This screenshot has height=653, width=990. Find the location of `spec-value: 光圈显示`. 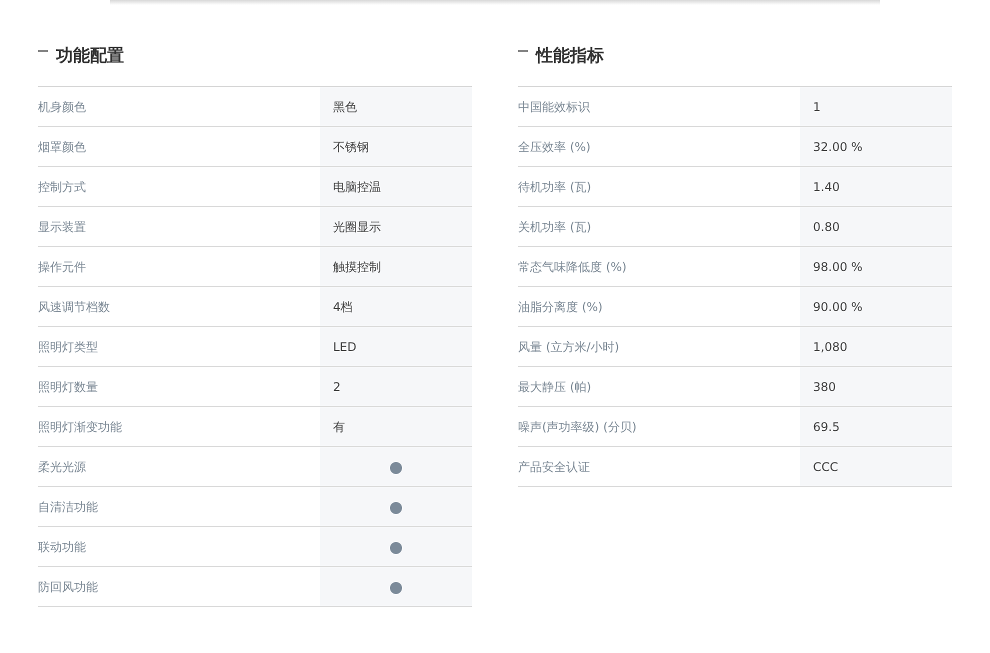

spec-value: 光圈显示 is located at coordinates (396, 226).